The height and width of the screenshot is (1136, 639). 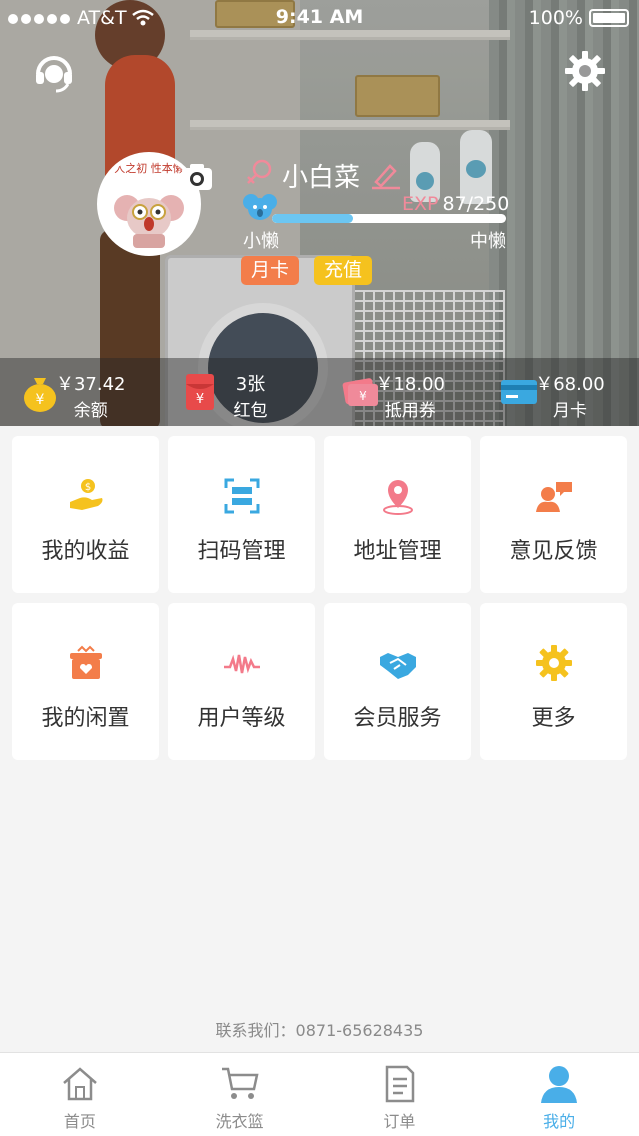 What do you see at coordinates (570, 384) in the screenshot?
I see `stat-value: ￥68.00` at bounding box center [570, 384].